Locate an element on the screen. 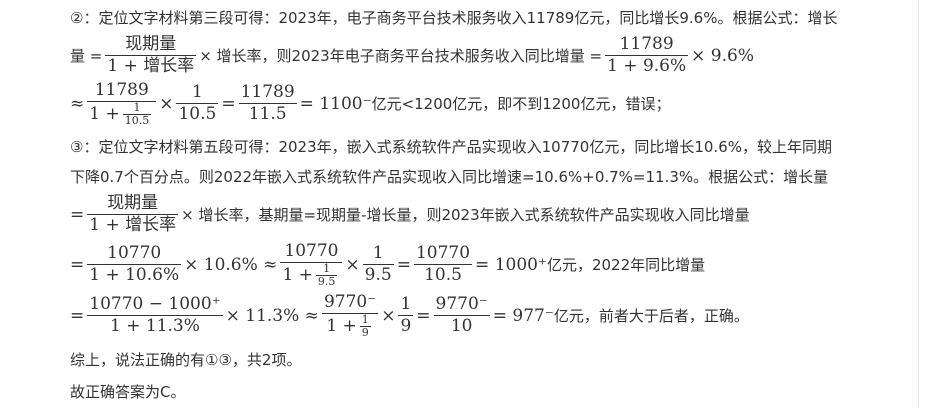 The height and width of the screenshot is (408, 949). result-text: 亿元，前者大于后者，正确。 is located at coordinates (651, 315).